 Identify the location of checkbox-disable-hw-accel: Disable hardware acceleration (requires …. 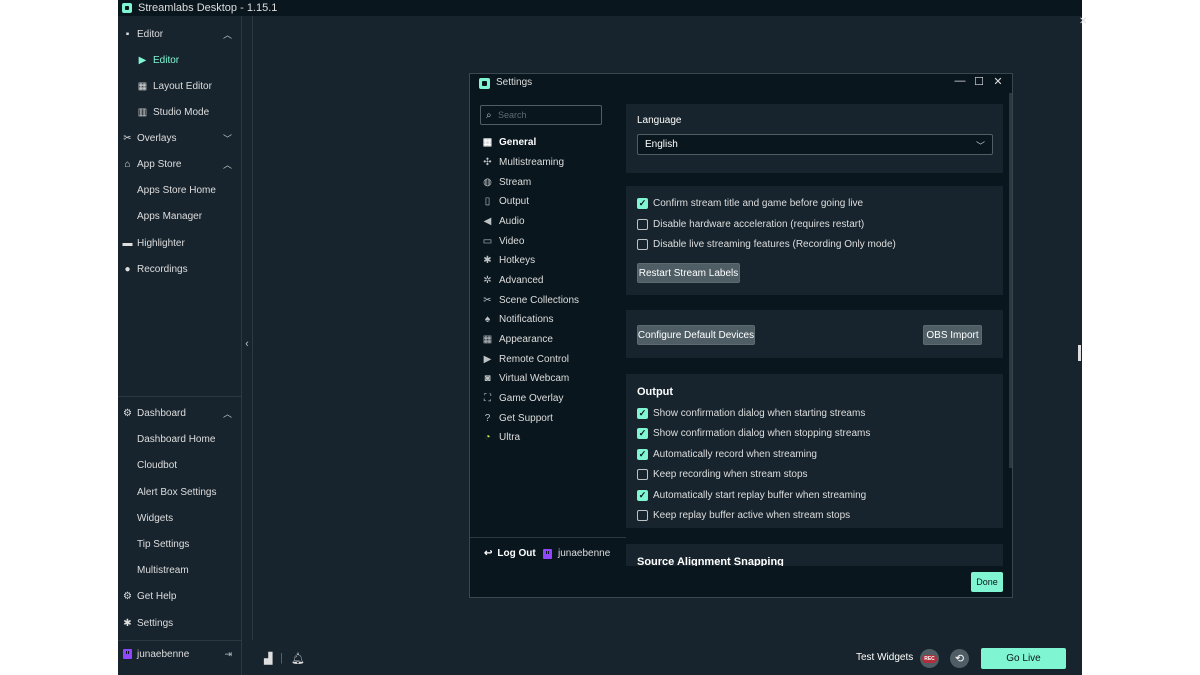
(750, 224).